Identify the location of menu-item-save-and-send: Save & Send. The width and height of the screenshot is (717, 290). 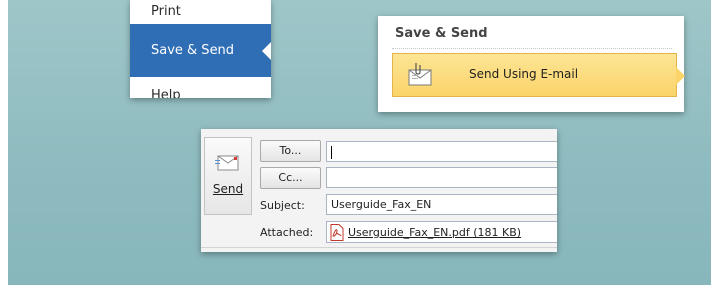
(200, 50).